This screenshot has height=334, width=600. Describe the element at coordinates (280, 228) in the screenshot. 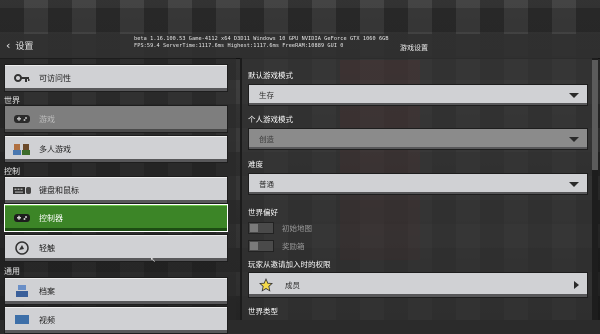

I see `starting-map-row: 初始地图` at that location.